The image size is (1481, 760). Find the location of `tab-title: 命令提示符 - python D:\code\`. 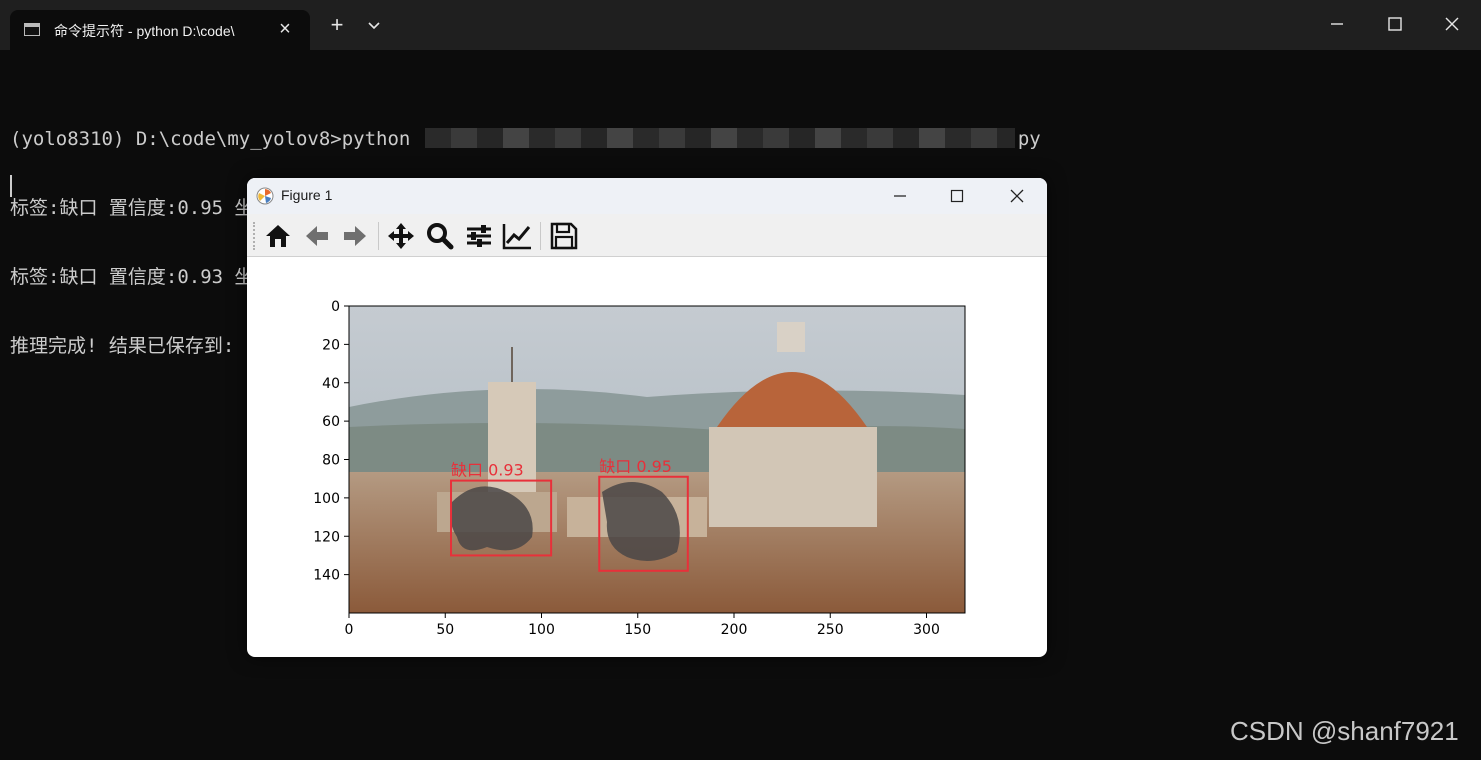

tab-title: 命令提示符 - python D:\code\ is located at coordinates (144, 31).